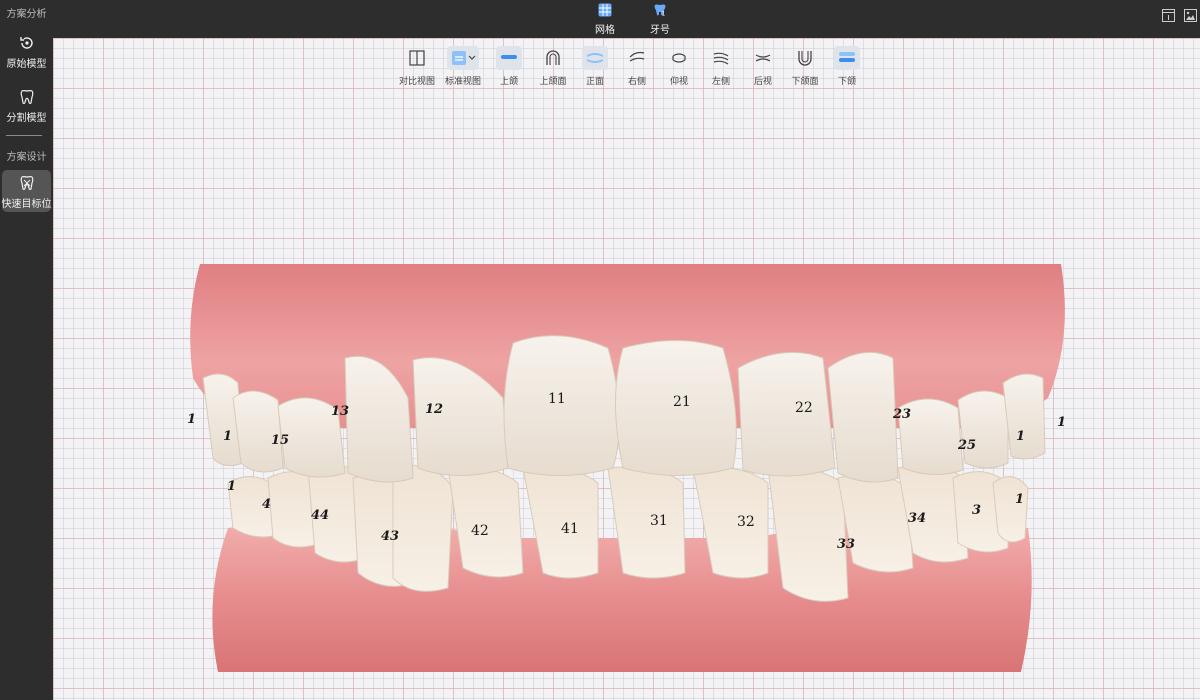 This screenshot has height=700, width=1200. I want to click on tooth-label-31: 31, so click(659, 521).